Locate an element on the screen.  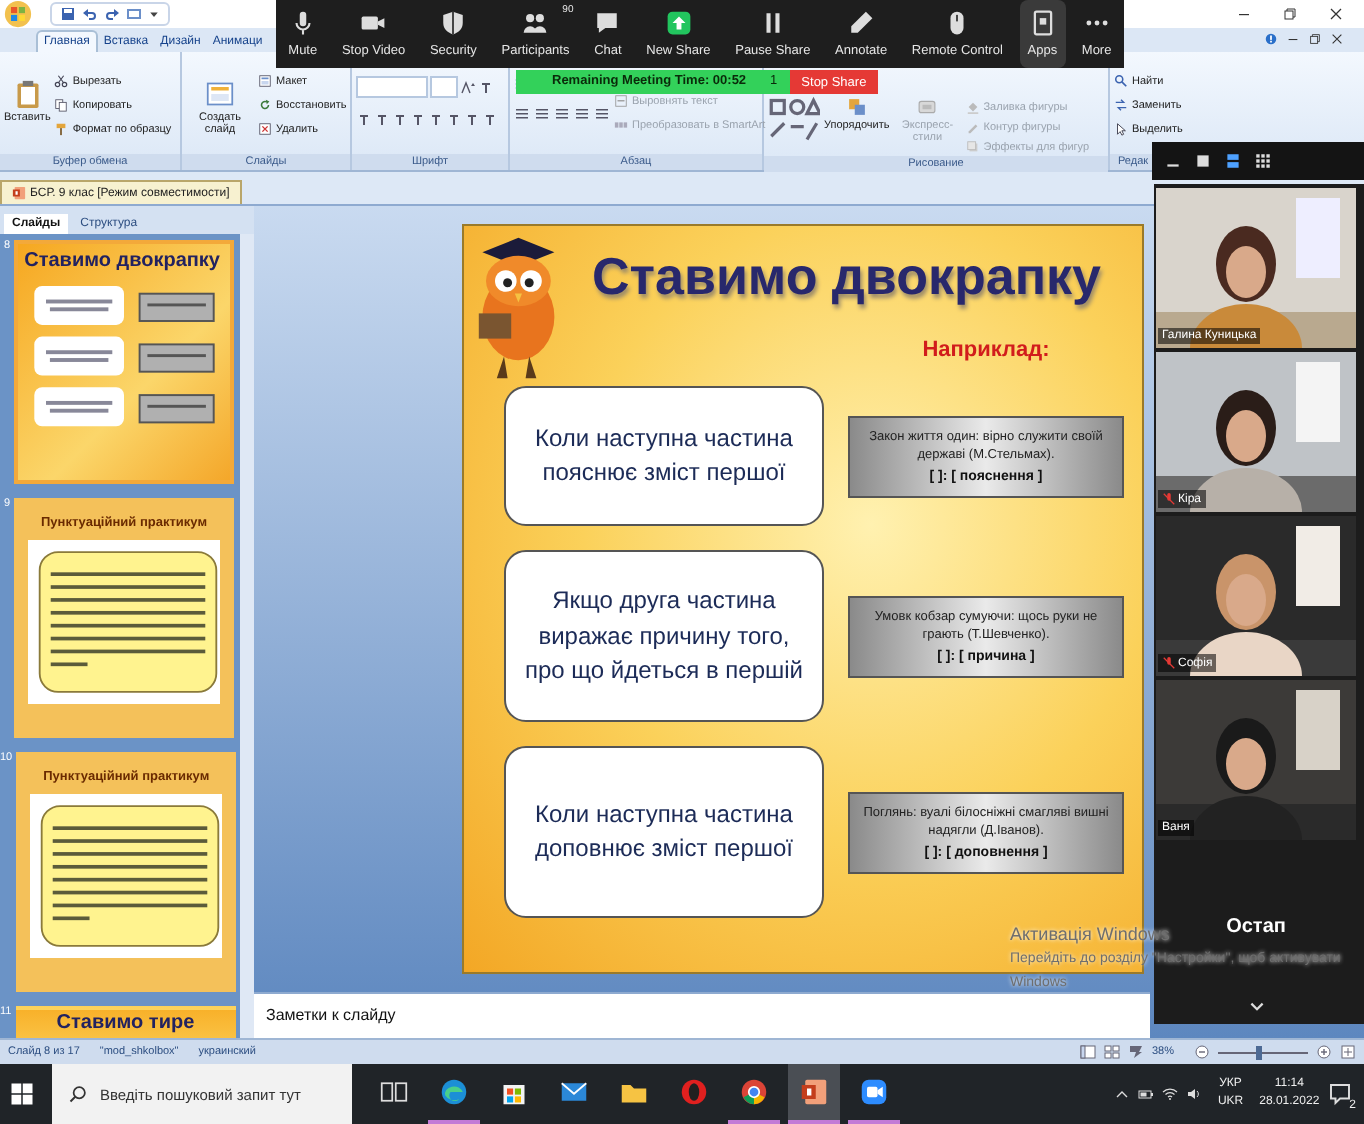
apps-icon is located at coordinates (1042, 23).